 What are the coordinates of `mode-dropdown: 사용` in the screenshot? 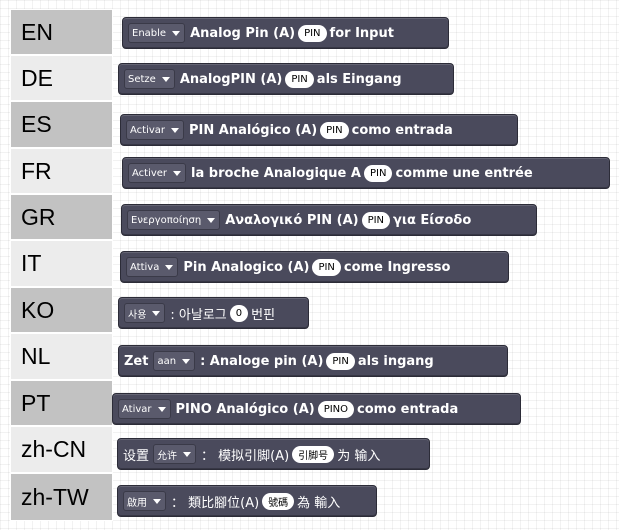 It's located at (145, 313).